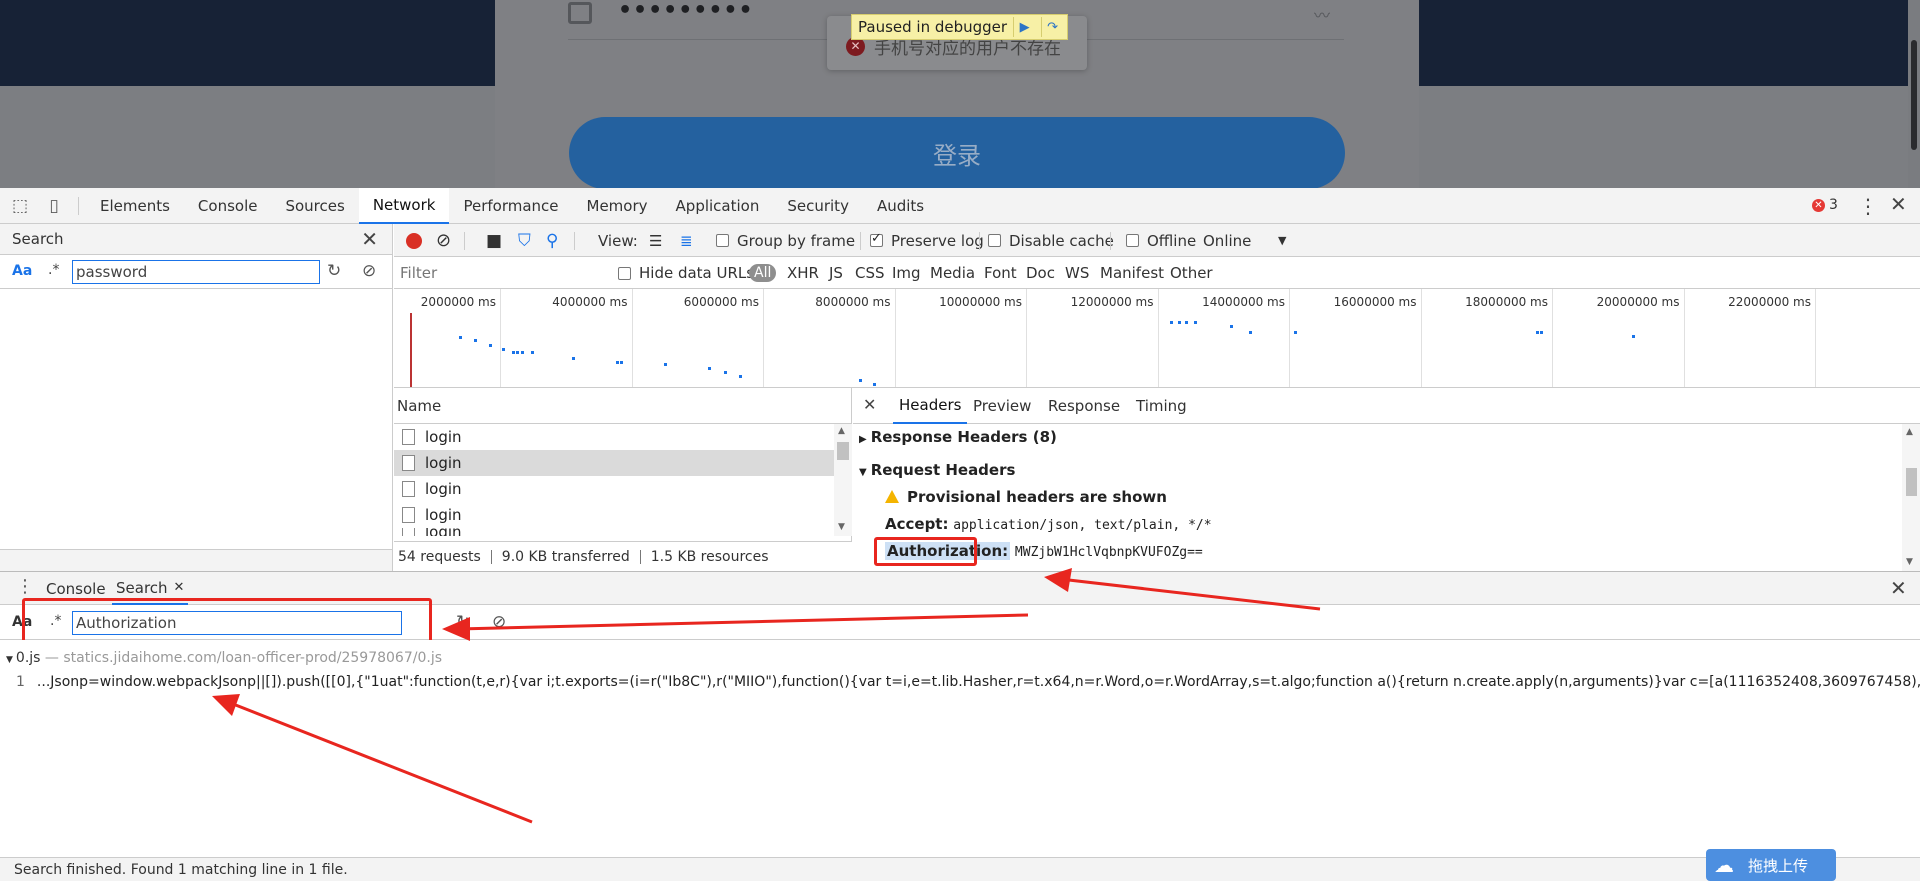 Image resolution: width=1920 pixels, height=881 pixels. What do you see at coordinates (686, 273) in the screenshot?
I see `hide-data-urls-checkbox: Hide data URLs` at bounding box center [686, 273].